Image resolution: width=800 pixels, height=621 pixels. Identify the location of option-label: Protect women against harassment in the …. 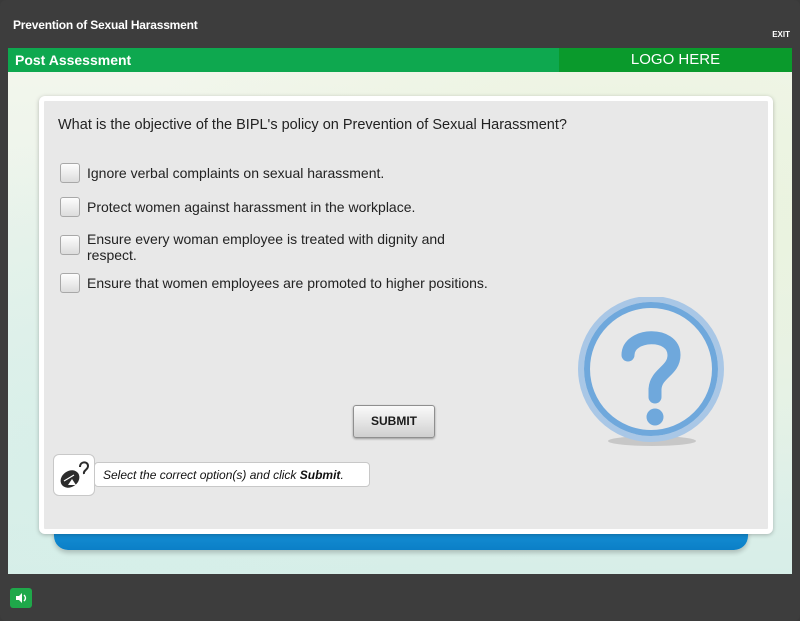
(251, 207).